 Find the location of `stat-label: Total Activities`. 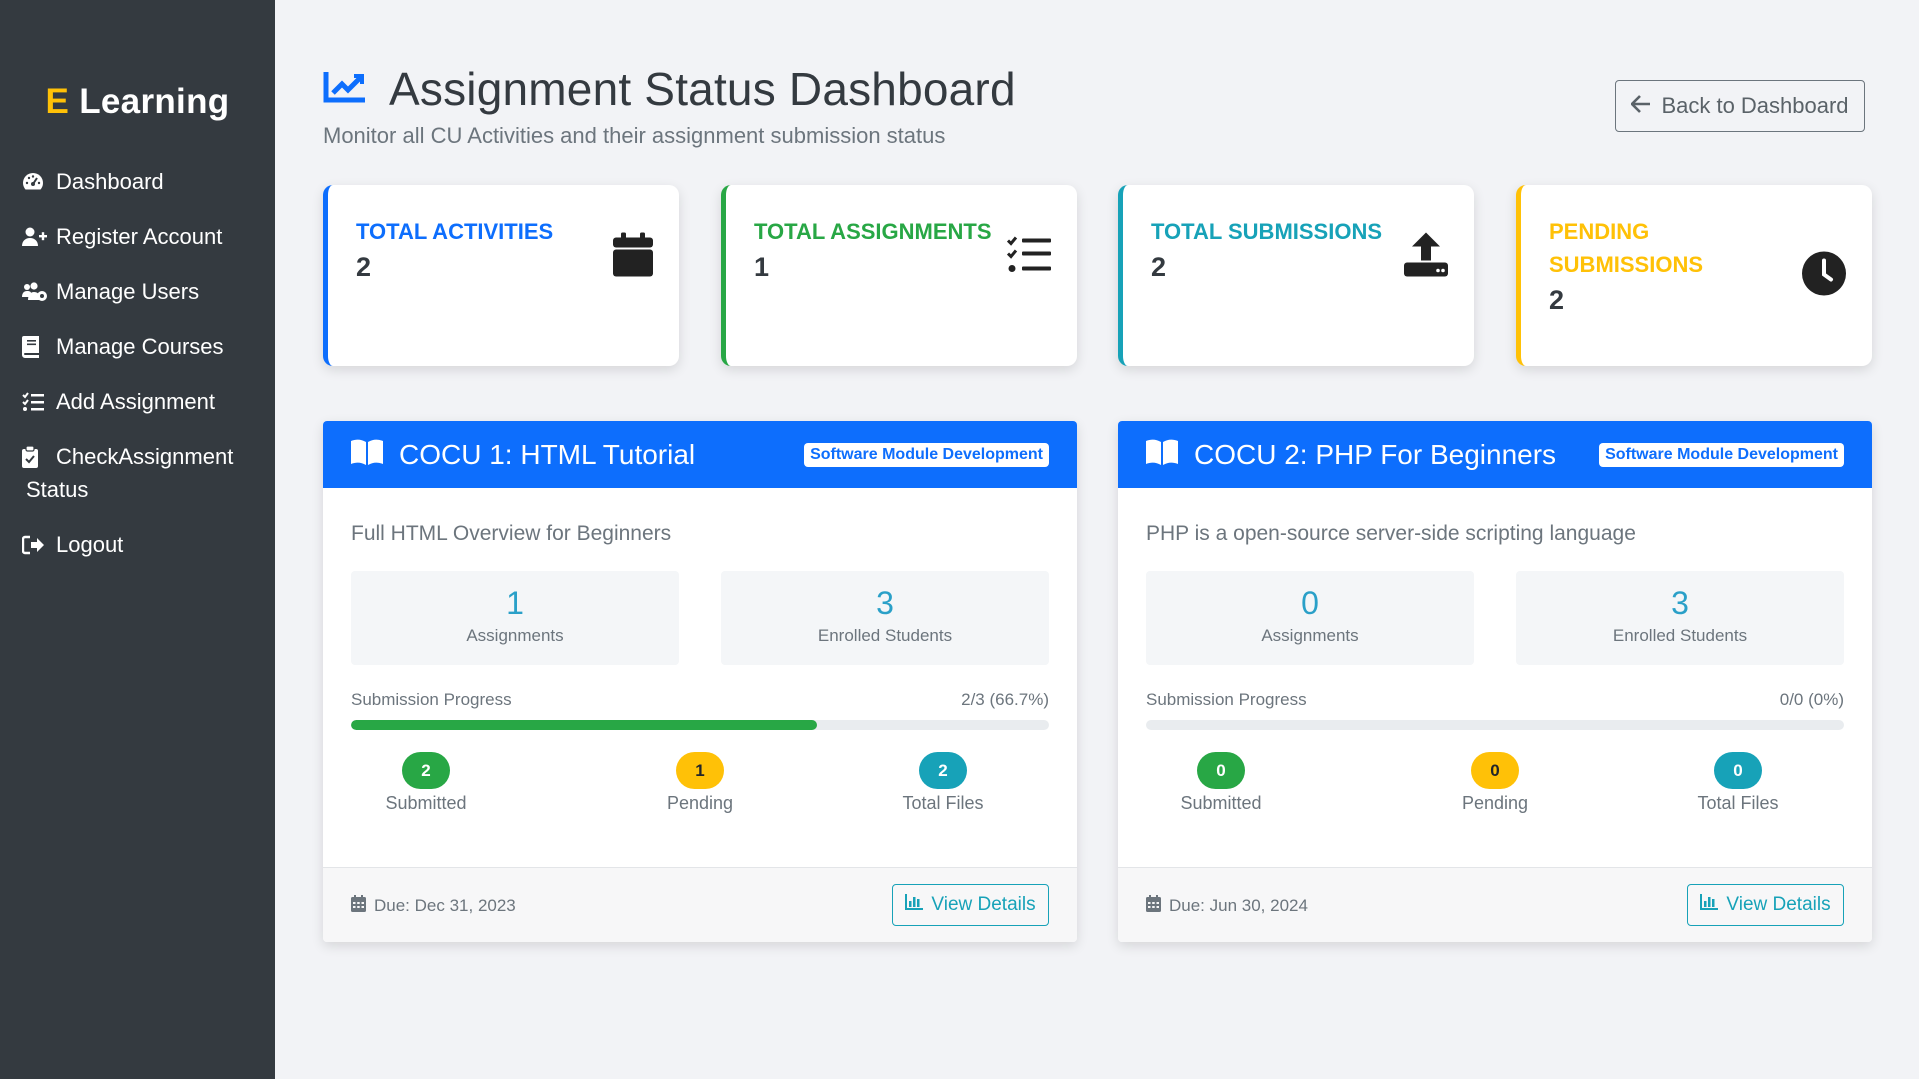

stat-label: Total Activities is located at coordinates (455, 231).